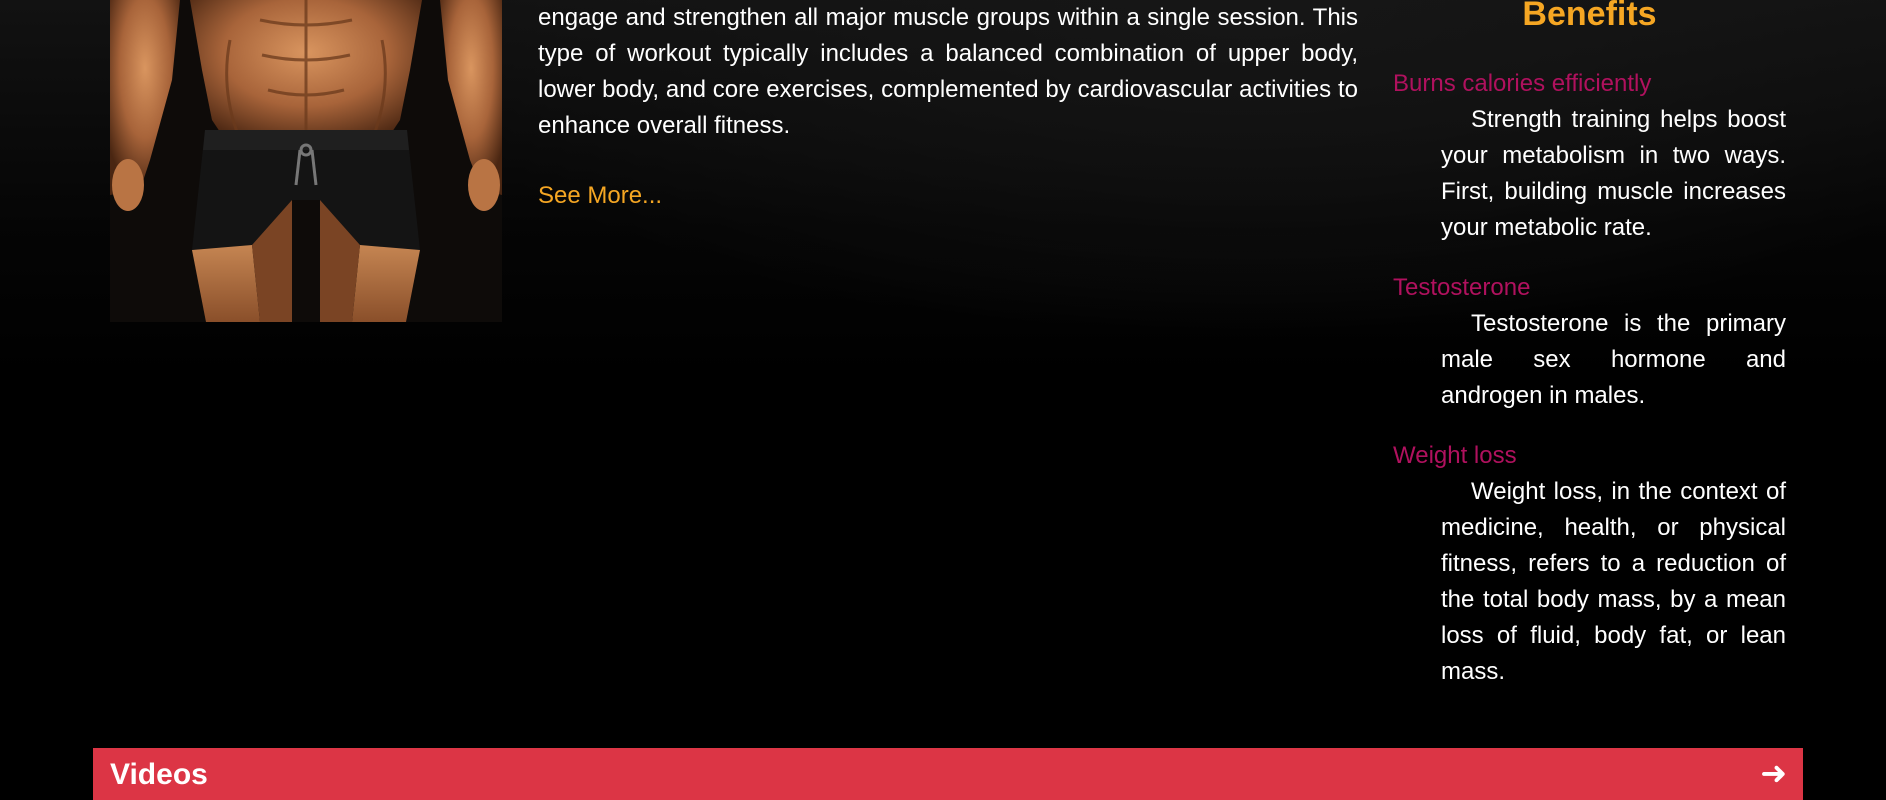 This screenshot has height=800, width=1886. What do you see at coordinates (1522, 83) in the screenshot?
I see `benefit-heading-burns-calories: Burns calories efficiently` at bounding box center [1522, 83].